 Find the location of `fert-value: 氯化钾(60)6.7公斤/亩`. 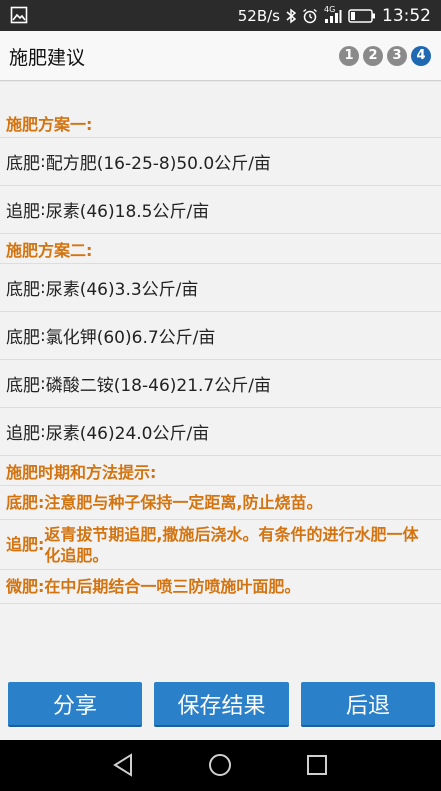

fert-value: 氯化钾(60)6.7公斤/亩 is located at coordinates (130, 338).